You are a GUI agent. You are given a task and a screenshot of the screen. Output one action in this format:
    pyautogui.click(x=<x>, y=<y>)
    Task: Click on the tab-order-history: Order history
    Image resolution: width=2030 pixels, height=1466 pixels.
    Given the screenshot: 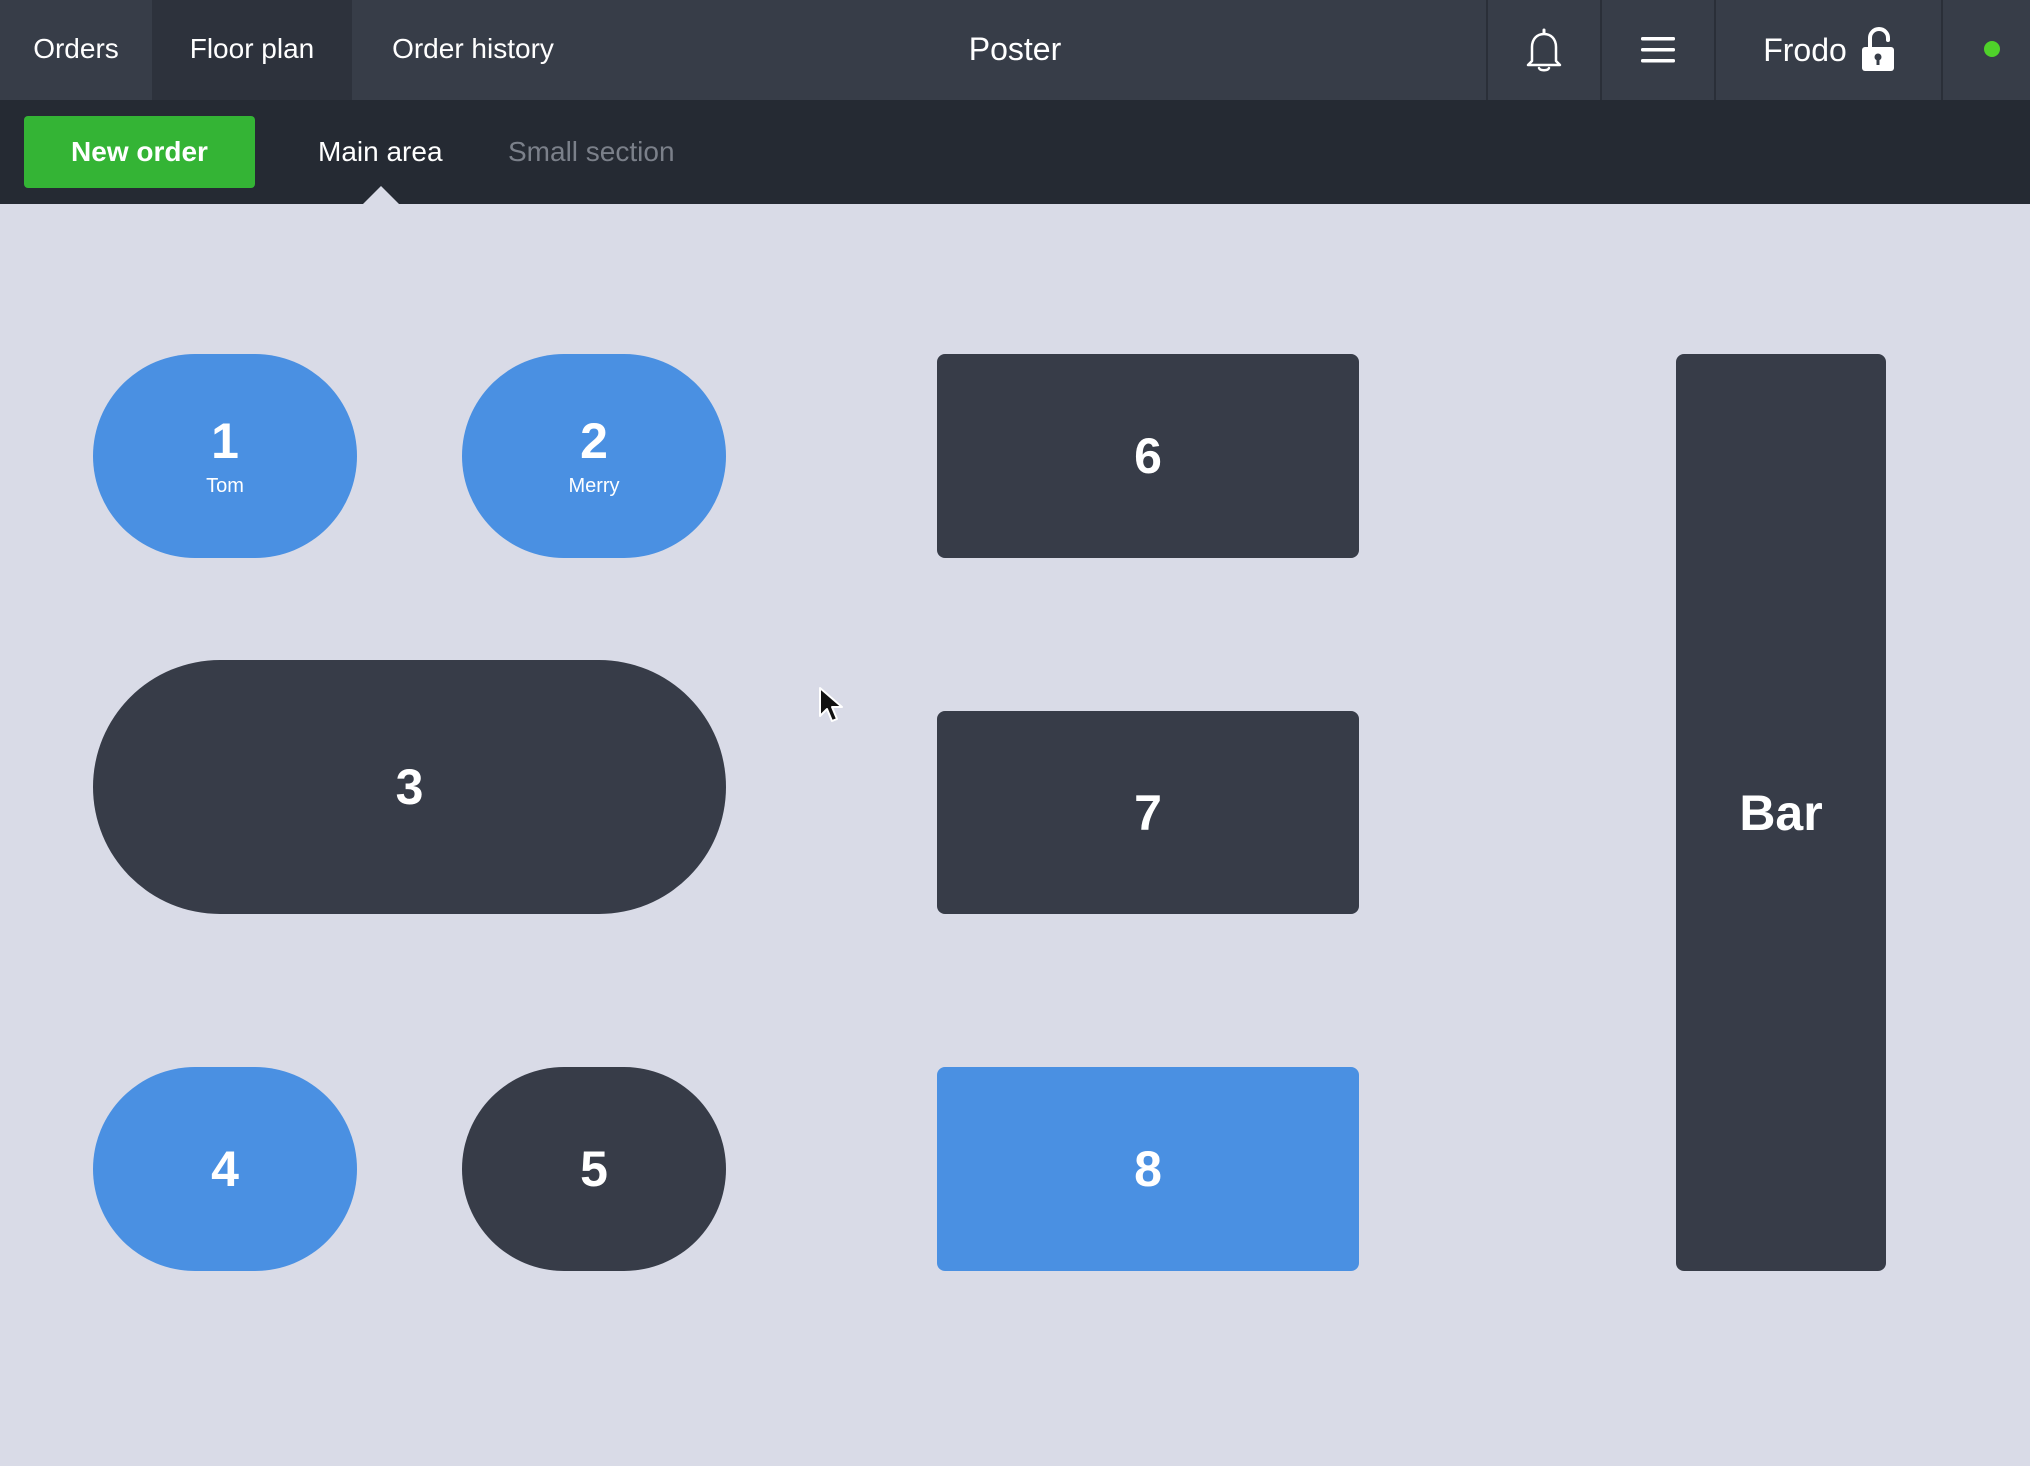 What is the action you would take?
    pyautogui.click(x=473, y=50)
    